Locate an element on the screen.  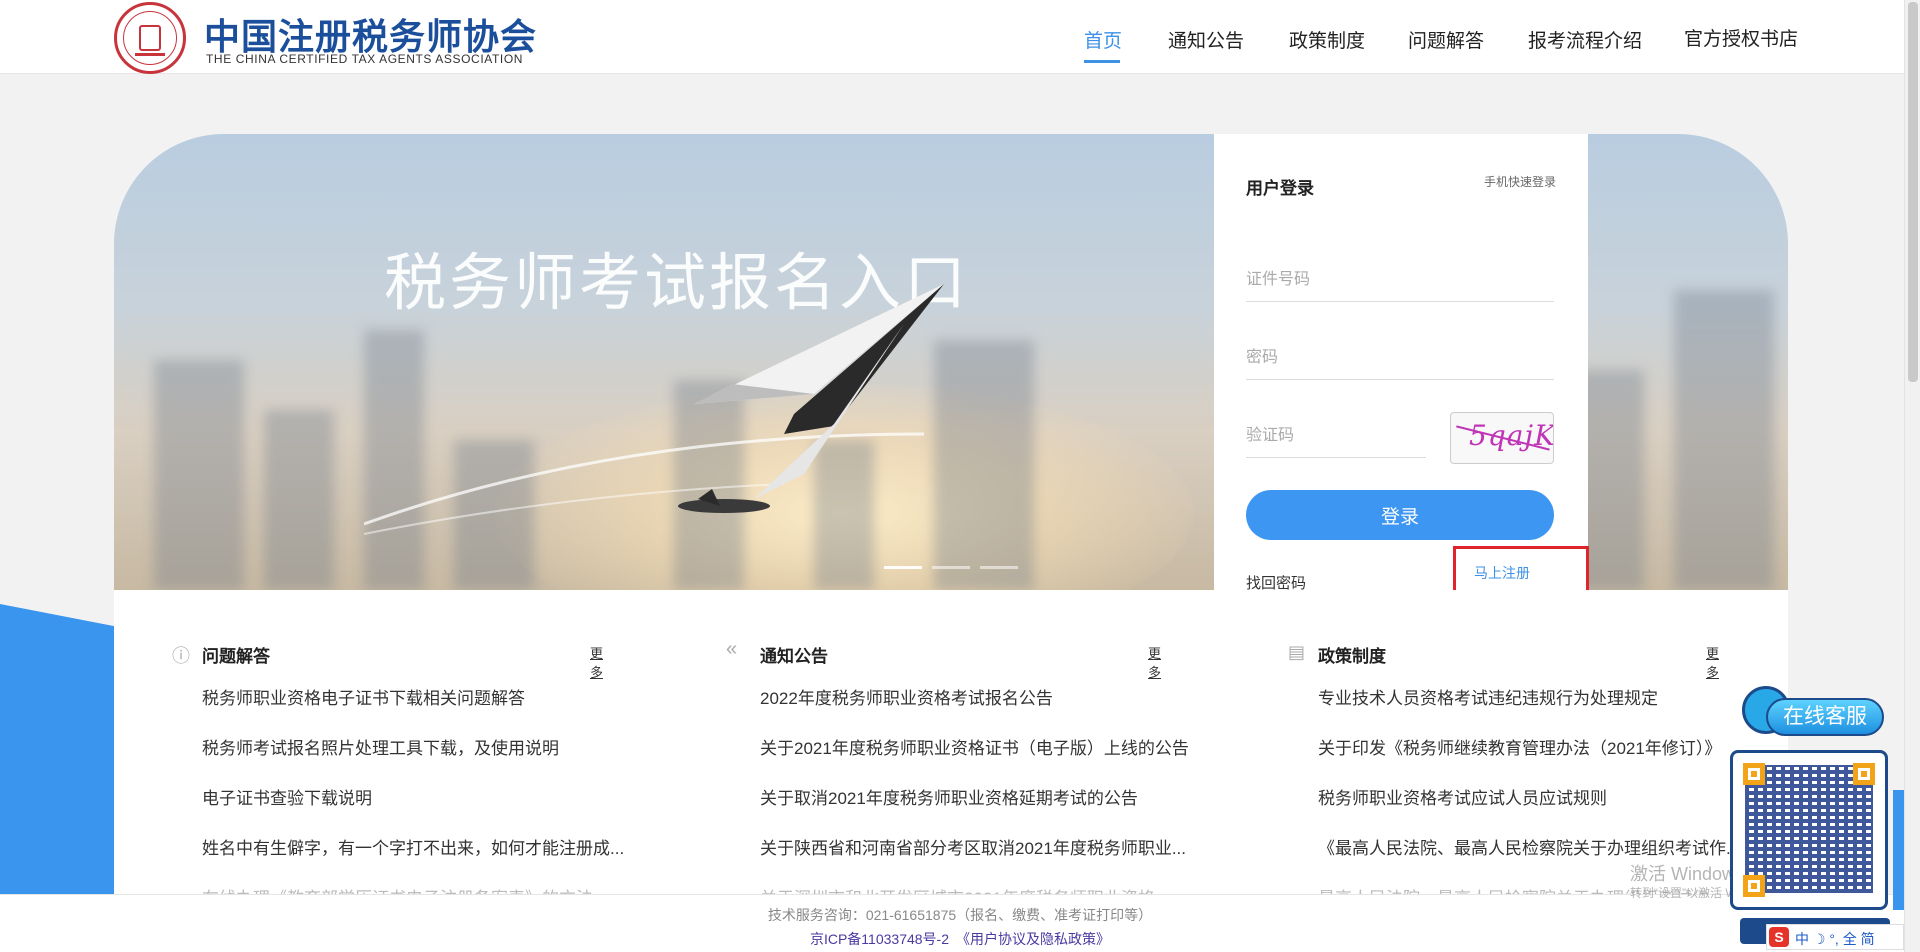
paper-plane-icon is located at coordinates (654, 409).